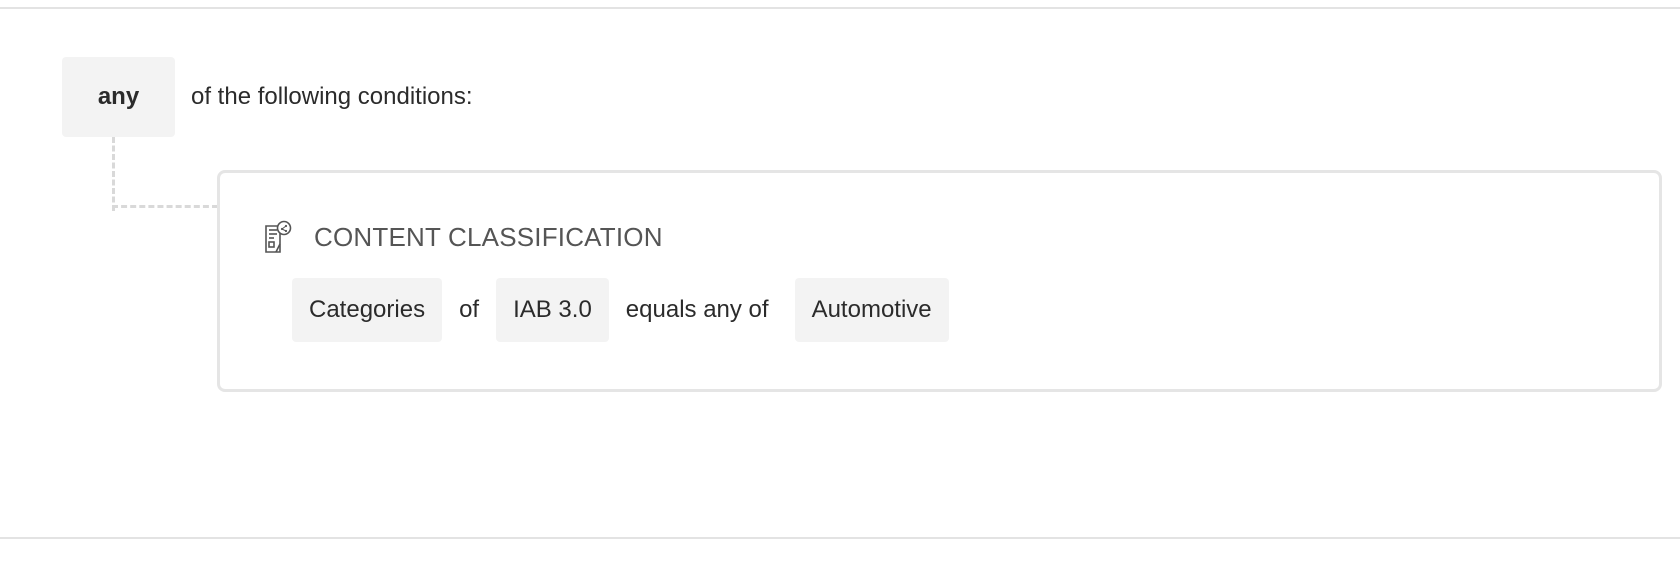  Describe the element at coordinates (278, 237) in the screenshot. I see `content-classification-icon` at that location.